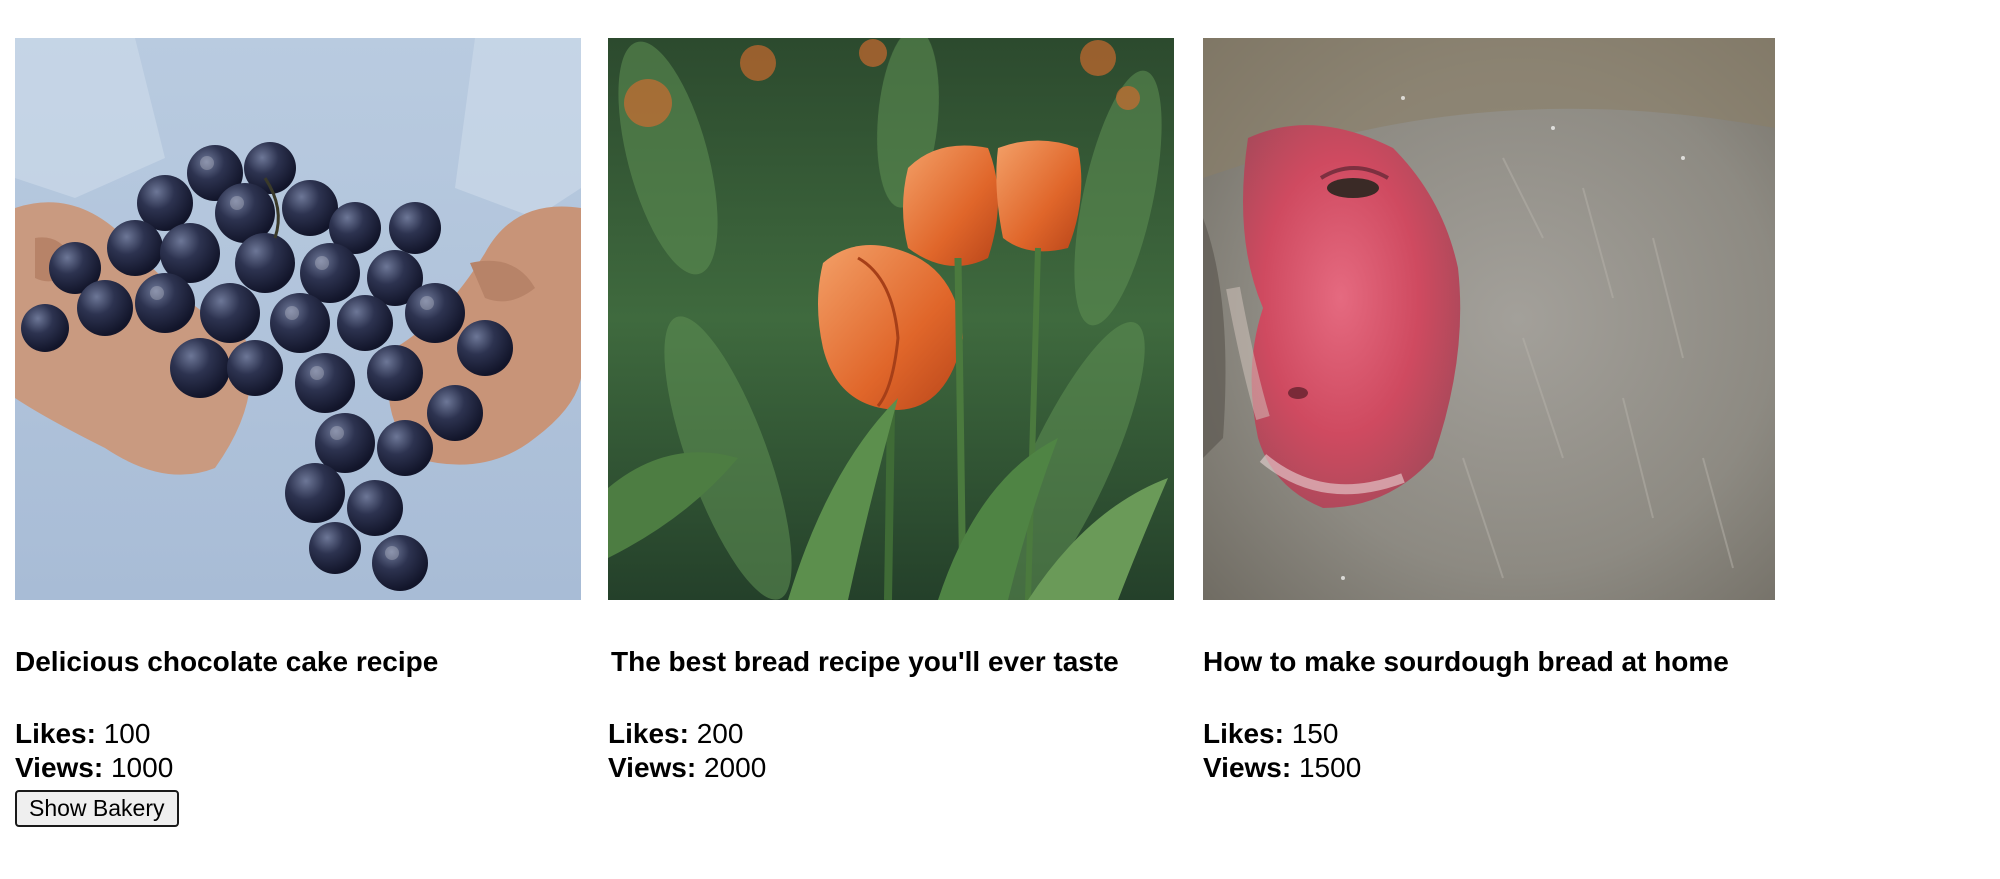 The width and height of the screenshot is (2000, 879). I want to click on likes-value: 150, so click(1315, 733).